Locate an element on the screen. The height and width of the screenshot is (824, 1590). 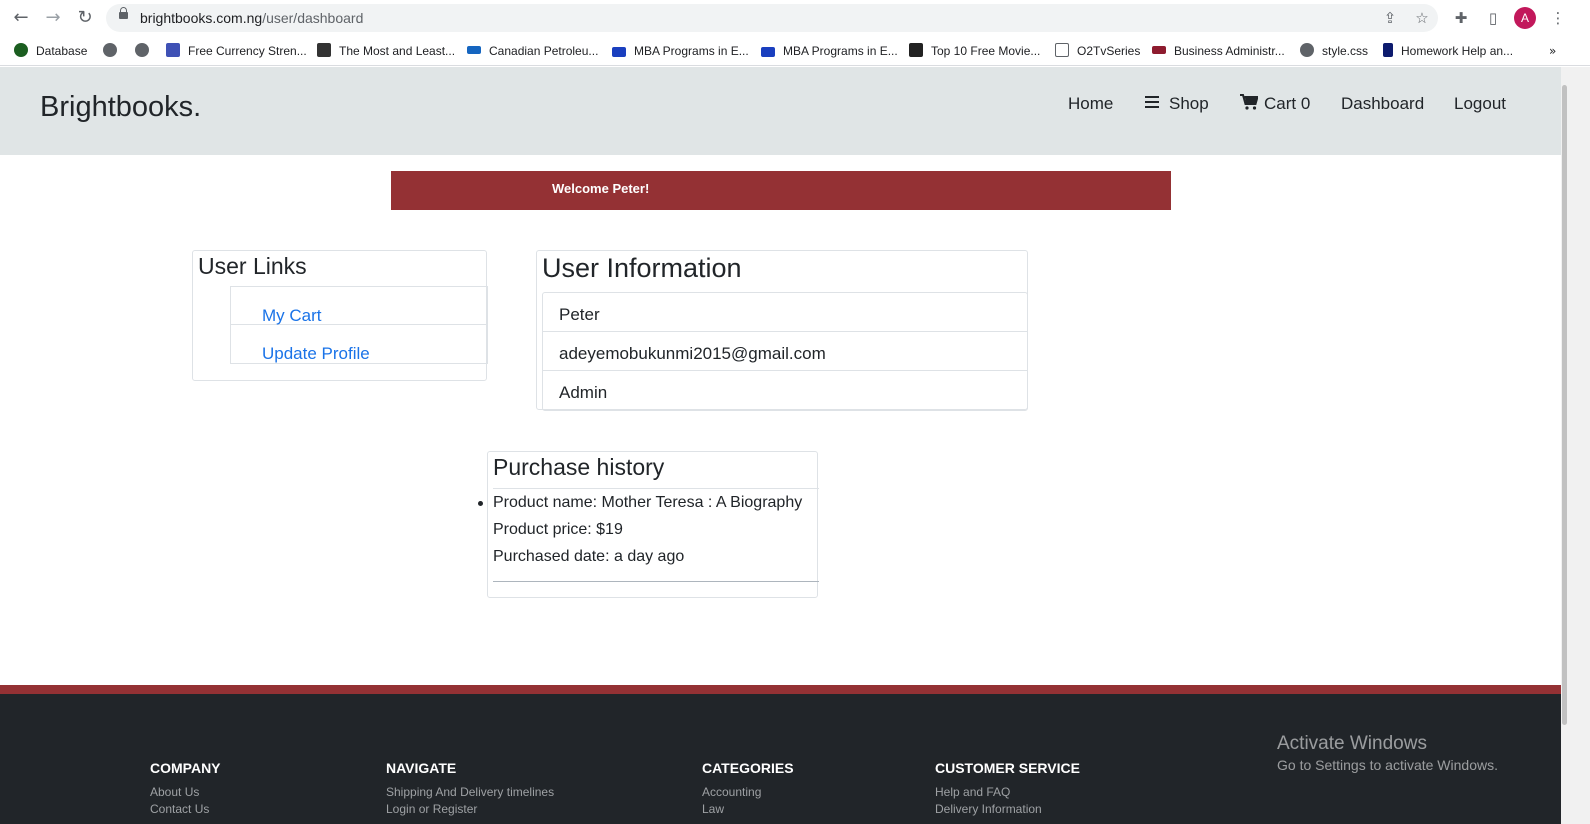
nav-home: Home is located at coordinates (1090, 104).